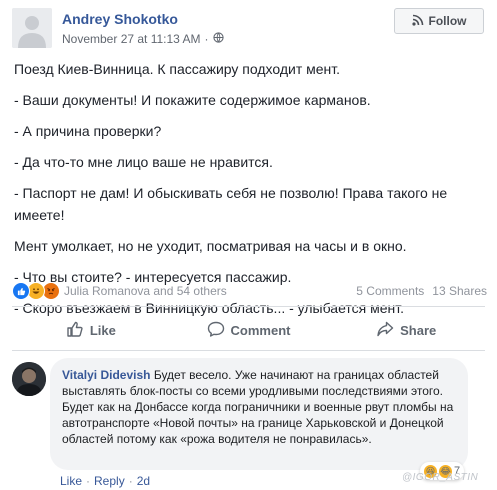 The height and width of the screenshot is (490, 497). What do you see at coordinates (447, 21) in the screenshot?
I see `follow-label: Follow` at bounding box center [447, 21].